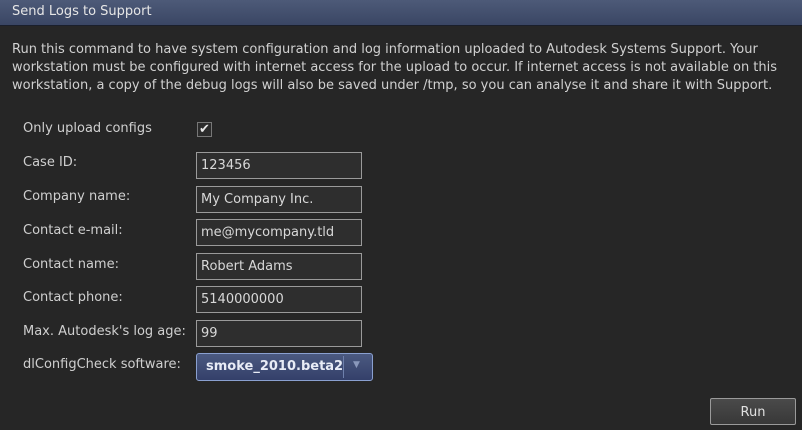 The image size is (802, 430). I want to click on checkmark-icon: ✔, so click(204, 129).